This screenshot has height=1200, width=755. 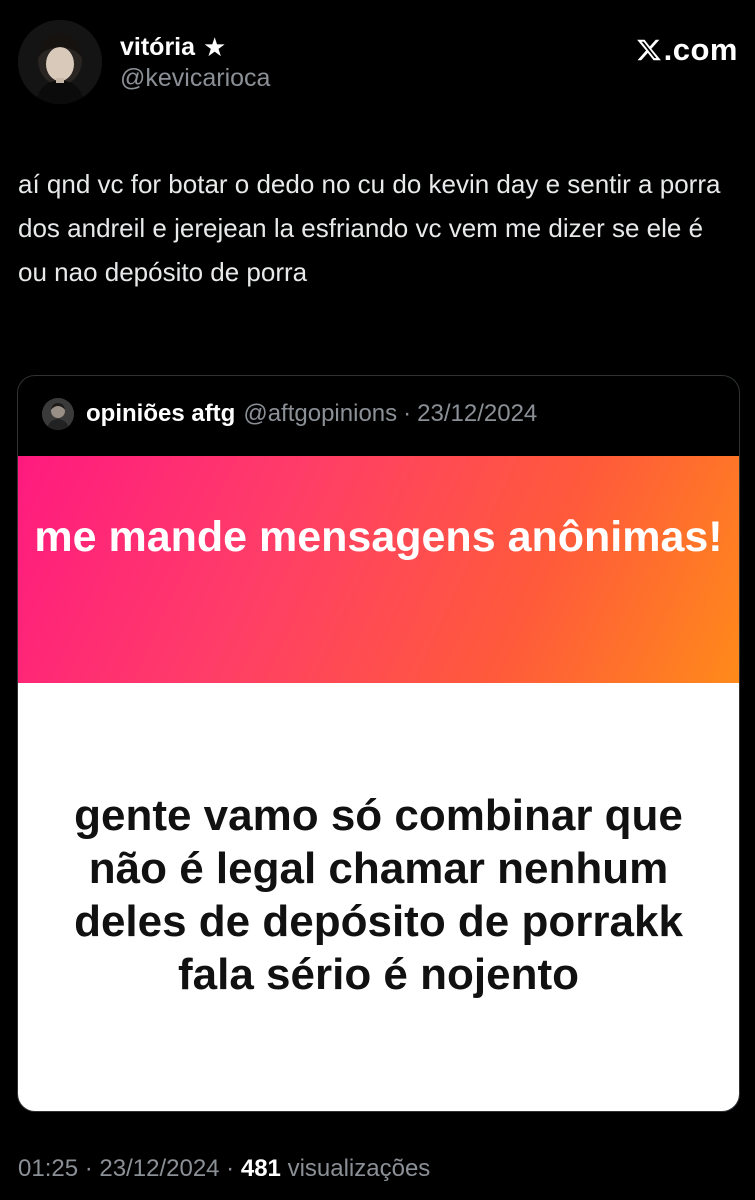 What do you see at coordinates (60, 62) in the screenshot?
I see `author-avatar` at bounding box center [60, 62].